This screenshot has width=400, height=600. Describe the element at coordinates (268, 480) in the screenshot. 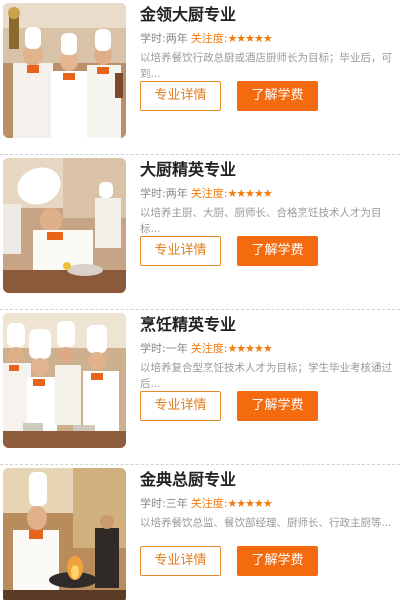

I see `course-title: 金典总厨专业` at that location.